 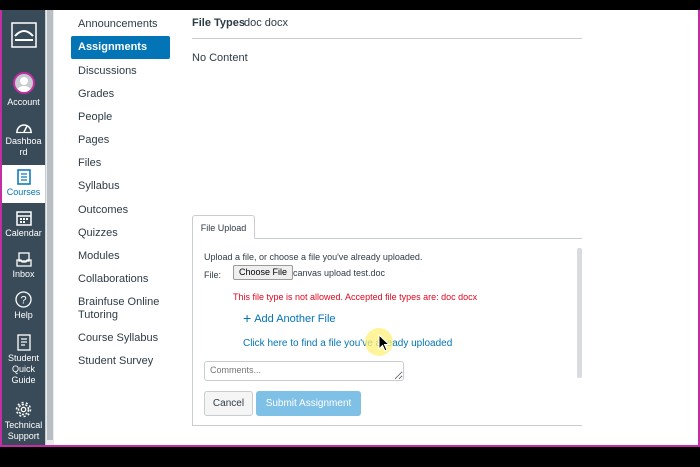 I want to click on comments-field, so click(x=304, y=371).